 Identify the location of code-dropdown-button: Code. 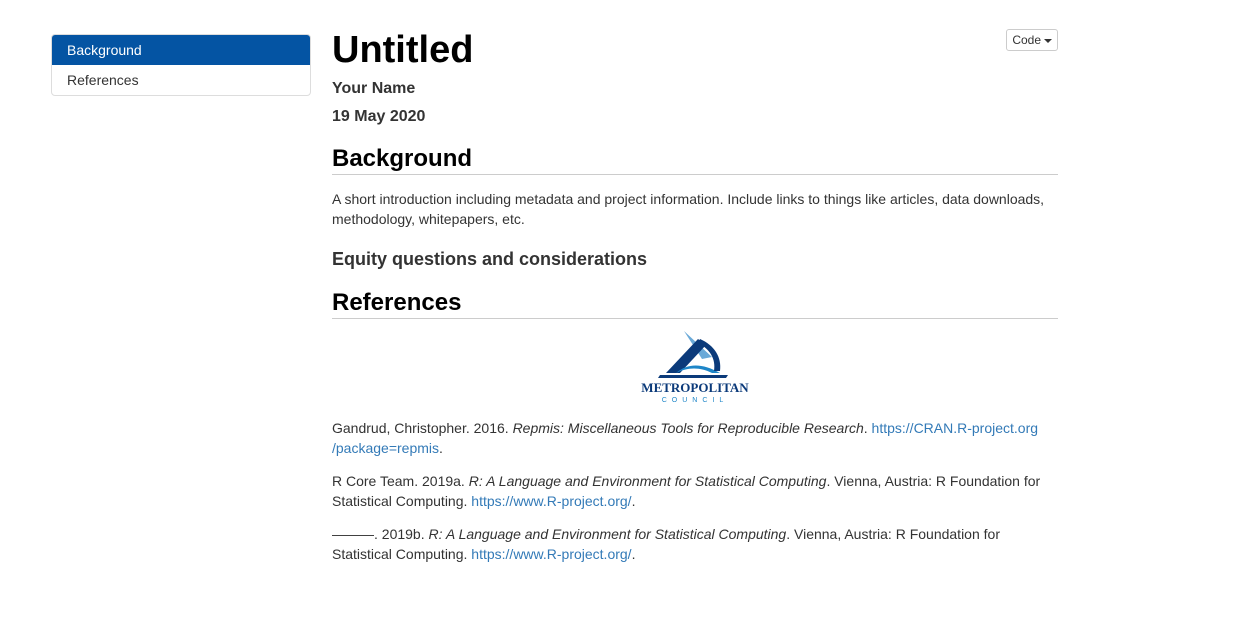
(1032, 40).